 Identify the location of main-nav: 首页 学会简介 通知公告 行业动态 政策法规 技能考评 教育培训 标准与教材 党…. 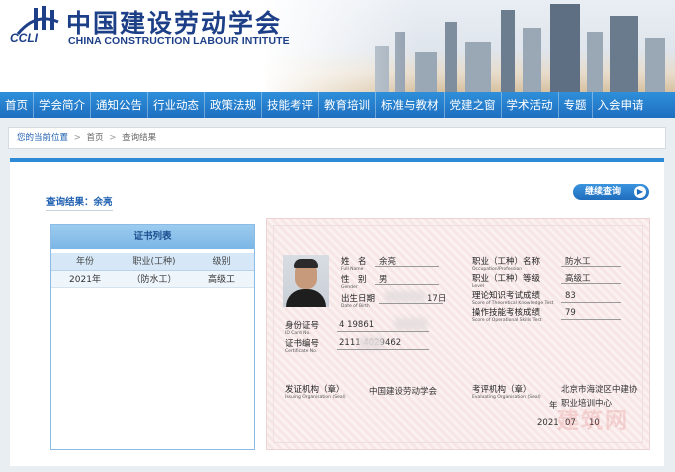
(337, 105).